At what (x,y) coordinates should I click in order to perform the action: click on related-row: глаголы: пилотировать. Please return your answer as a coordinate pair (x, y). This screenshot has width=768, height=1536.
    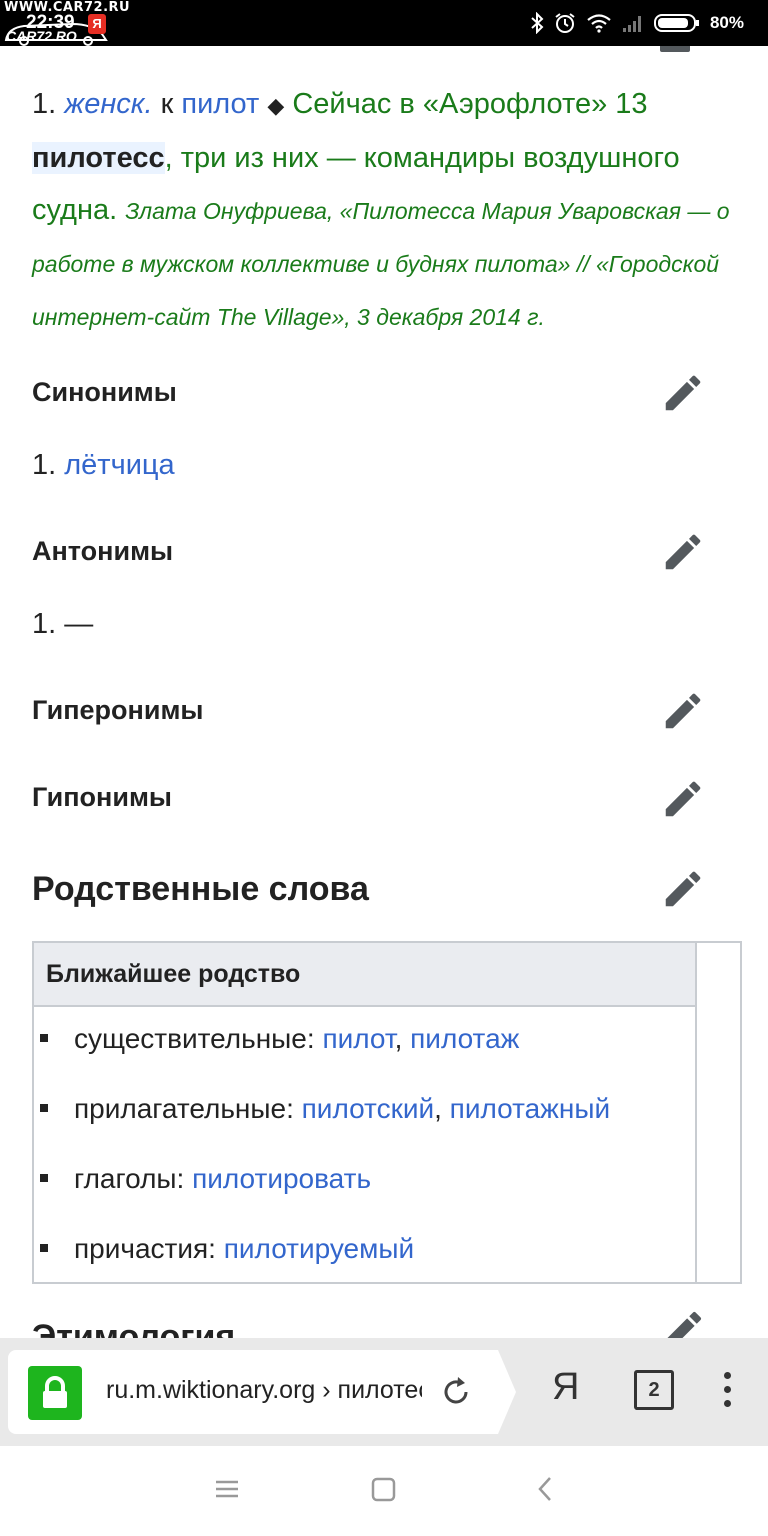
    Looking at the image, I should click on (205, 1179).